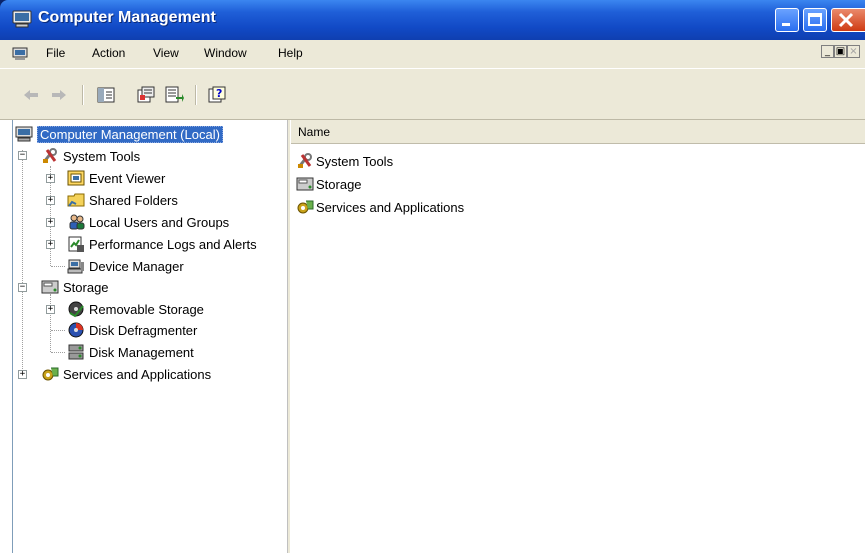 The height and width of the screenshot is (553, 865). What do you see at coordinates (166, 53) in the screenshot?
I see `menu-view: View` at bounding box center [166, 53].